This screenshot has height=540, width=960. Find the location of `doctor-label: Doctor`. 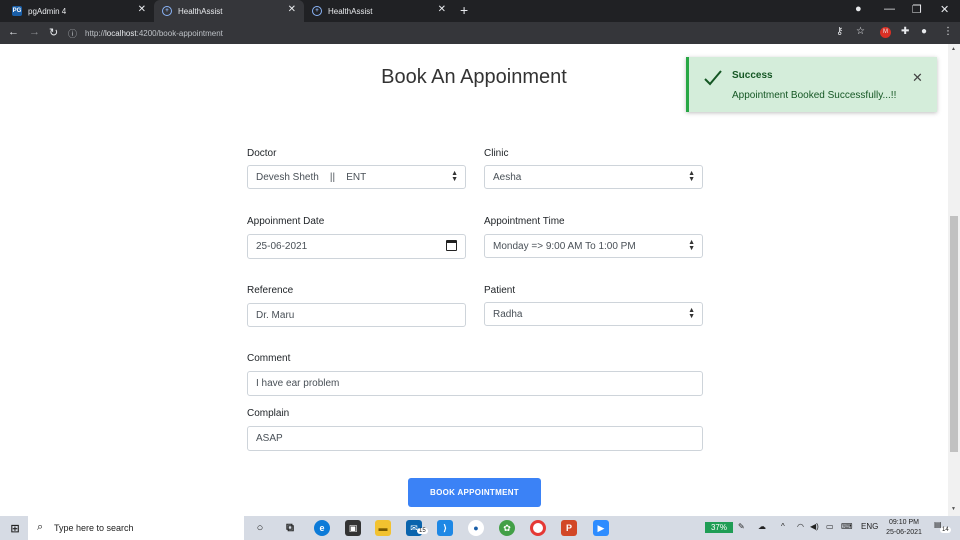

doctor-label: Doctor is located at coordinates (262, 153).